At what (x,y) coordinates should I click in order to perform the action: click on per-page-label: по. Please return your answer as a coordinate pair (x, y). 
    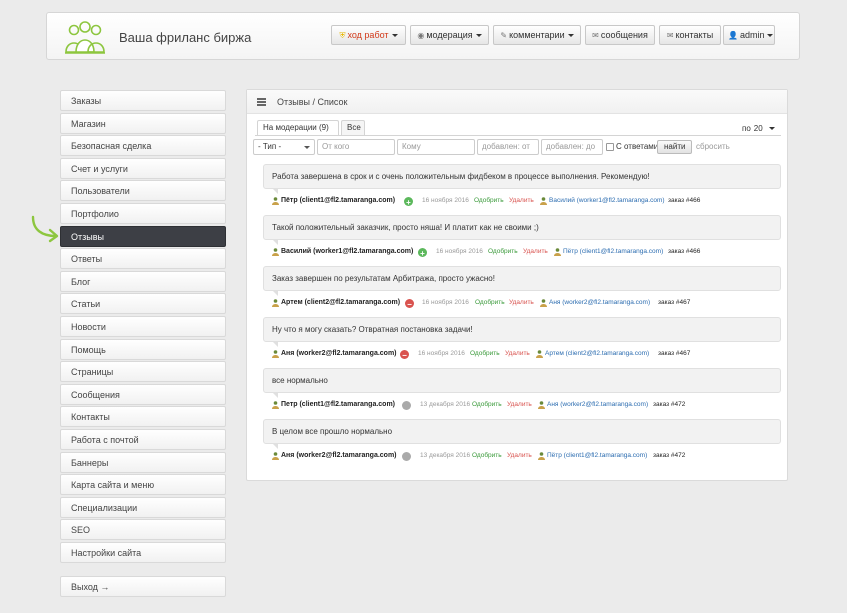
    Looking at the image, I should click on (746, 128).